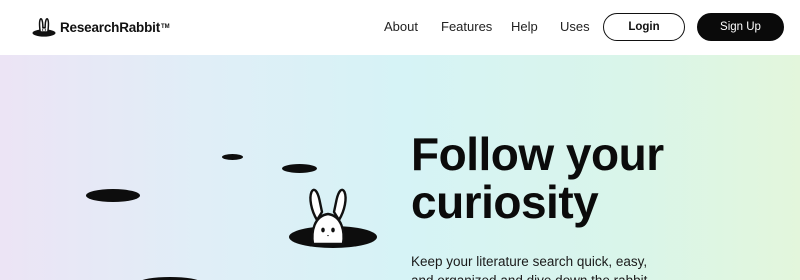 The image size is (800, 280). What do you see at coordinates (44, 27) in the screenshot?
I see `rabbit-logo-icon` at bounding box center [44, 27].